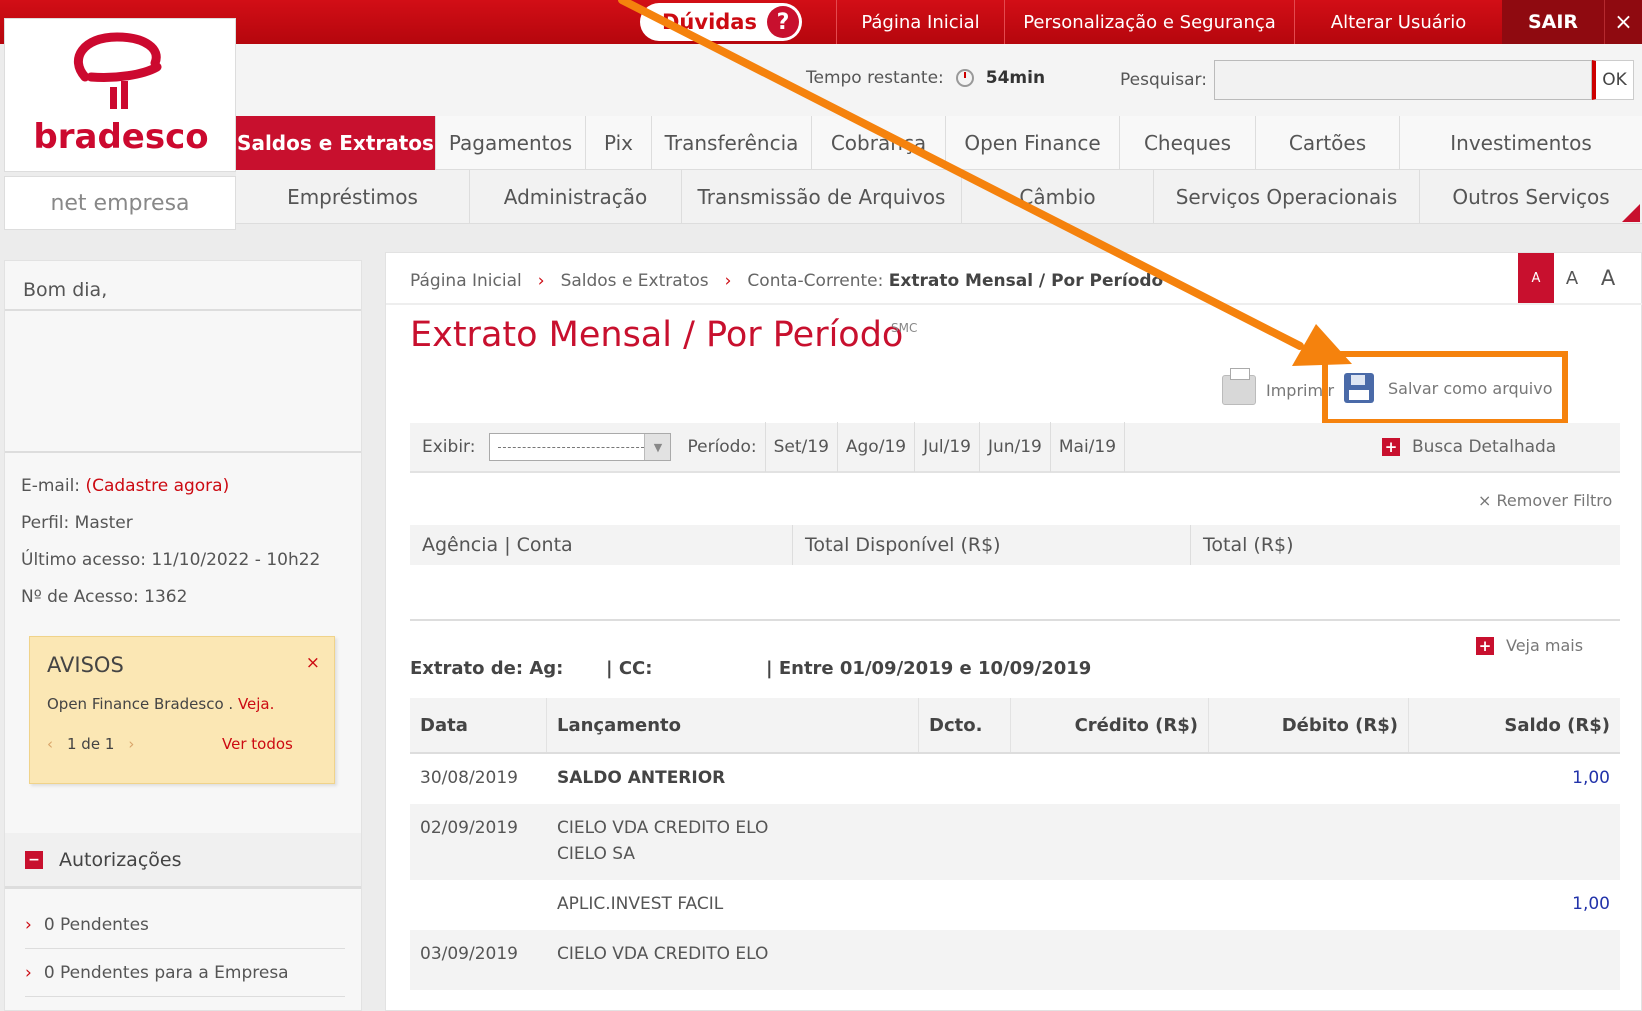 Image resolution: width=1642 pixels, height=1011 pixels. I want to click on menu-cobranca: Cobrança, so click(879, 143).